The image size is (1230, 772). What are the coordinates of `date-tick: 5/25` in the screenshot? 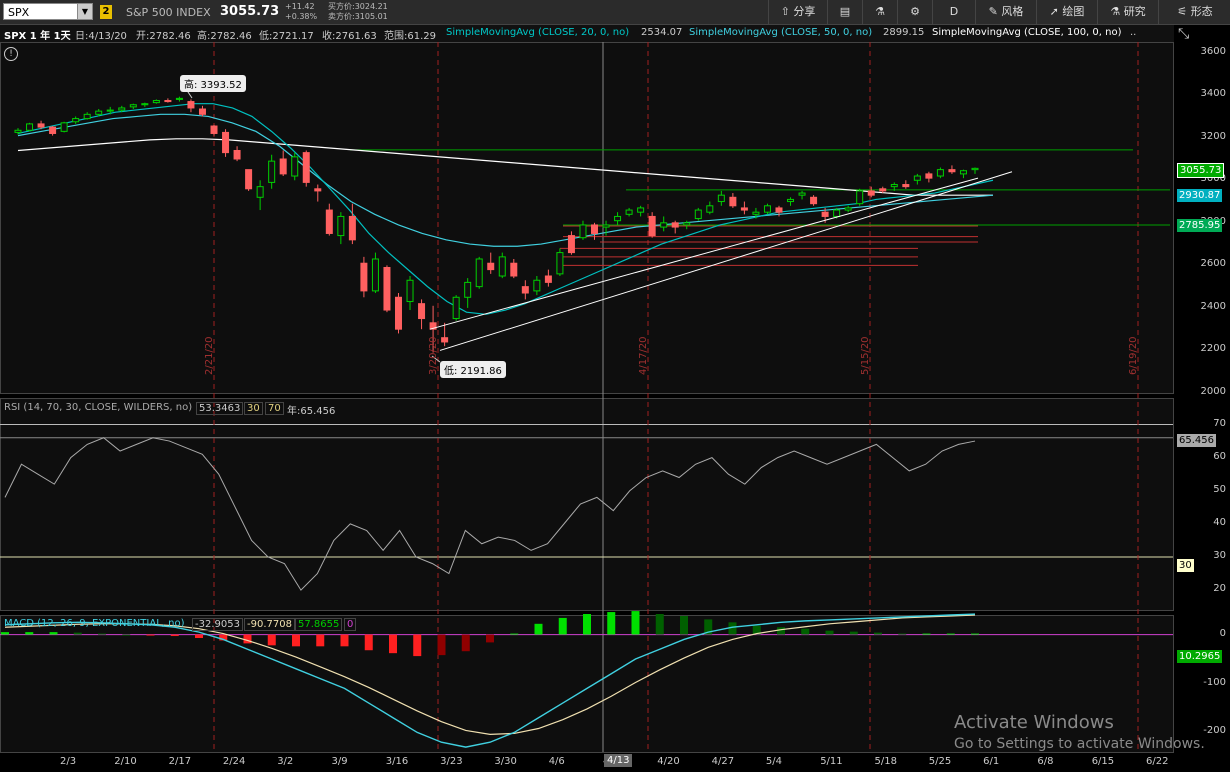 It's located at (940, 761).